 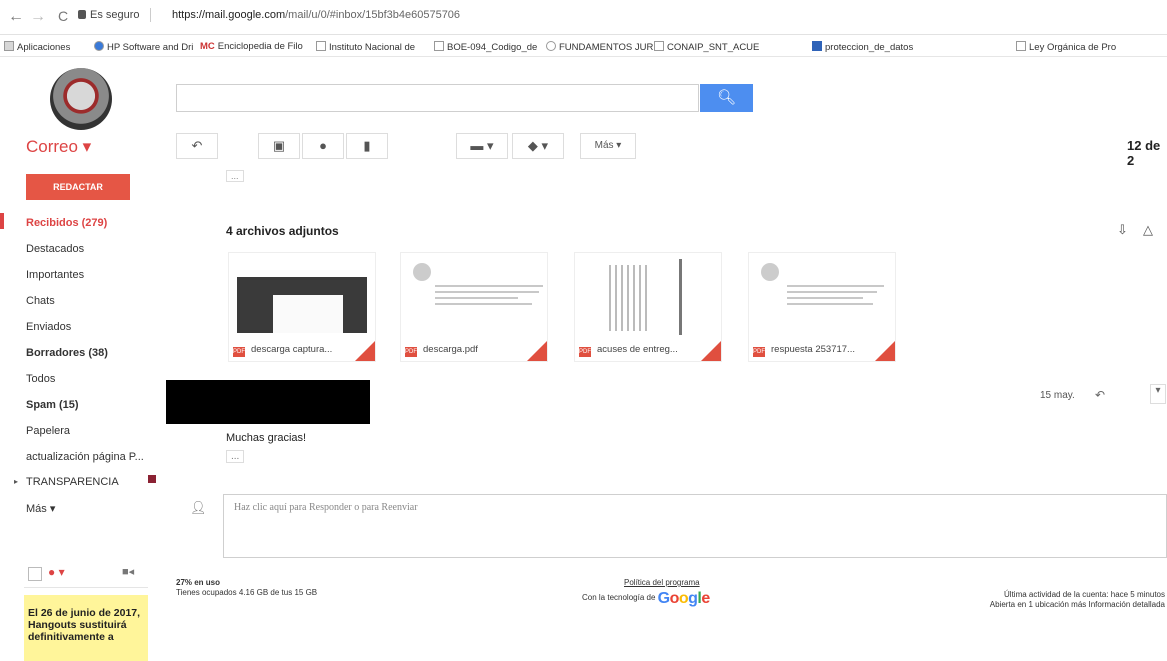 I want to click on bookmark-label: CONAIP_SNT_ACUE, so click(x=713, y=47).